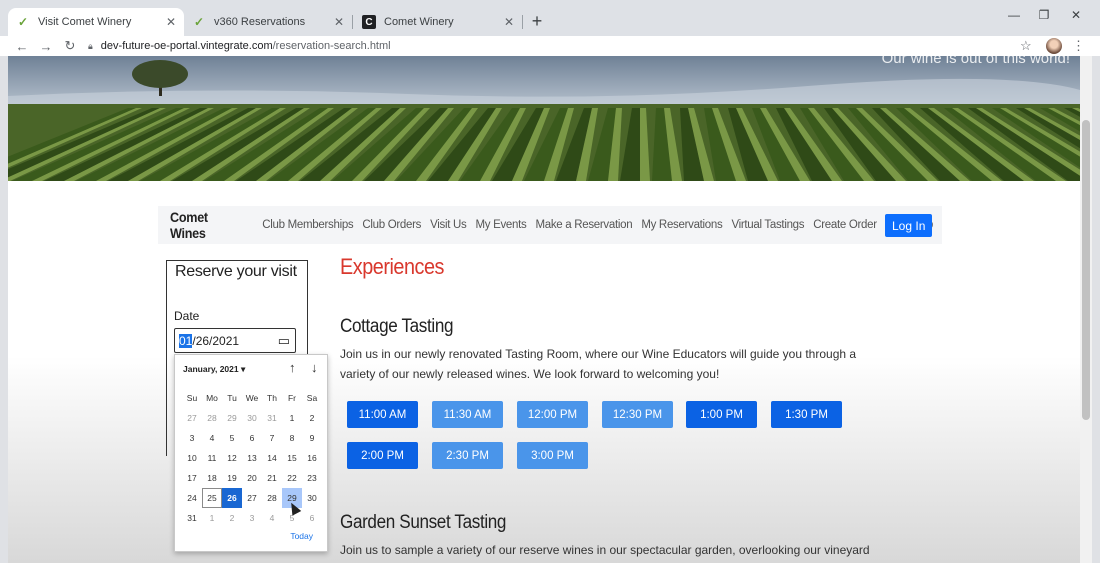 Image resolution: width=1100 pixels, height=563 pixels. Describe the element at coordinates (232, 498) in the screenshot. I see `calendar-day: 26` at that location.